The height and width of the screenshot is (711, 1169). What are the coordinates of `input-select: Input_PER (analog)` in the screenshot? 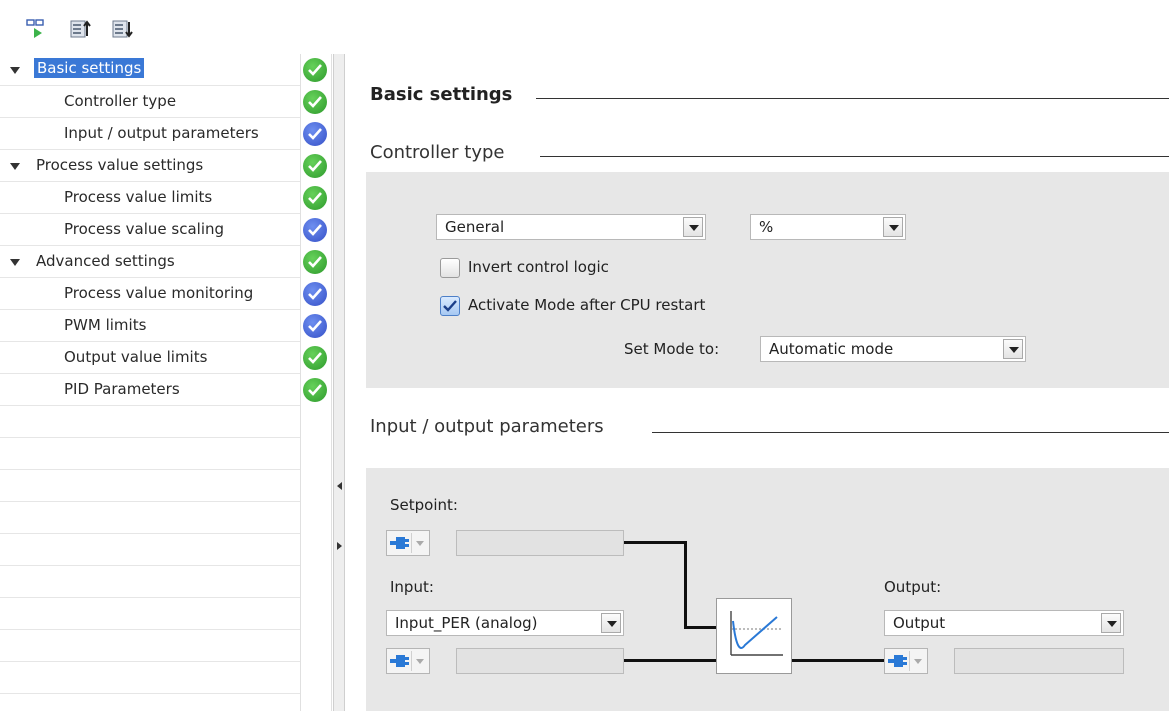 It's located at (505, 623).